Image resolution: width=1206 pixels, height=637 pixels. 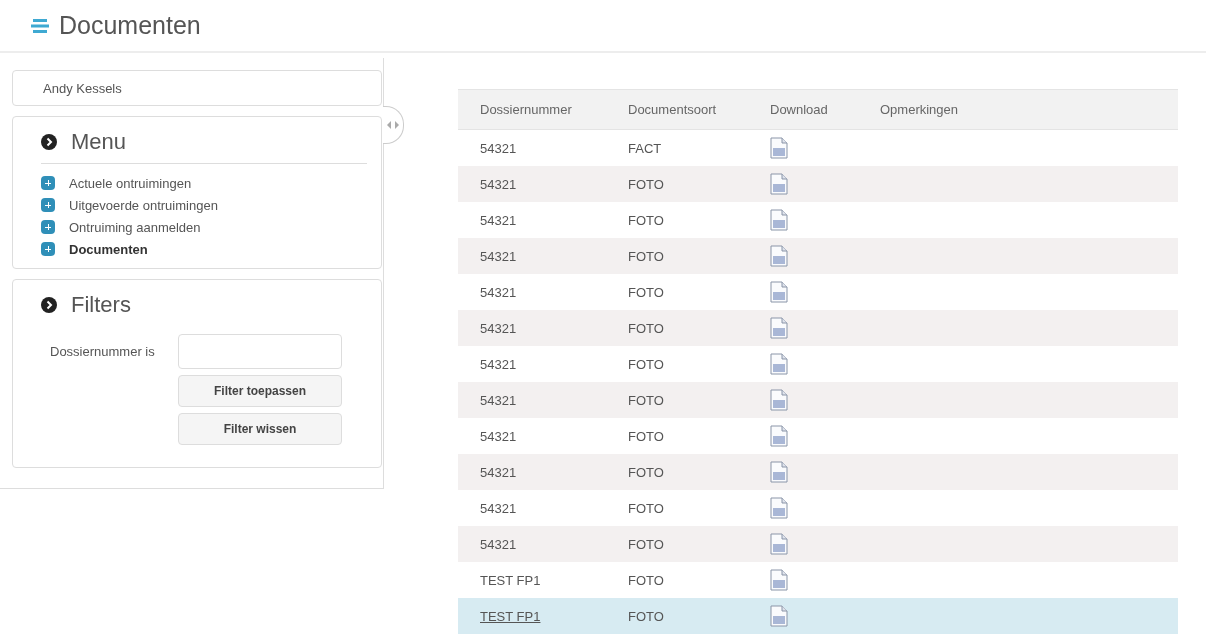 I want to click on dossier-link: TEST FP1, so click(x=510, y=616).